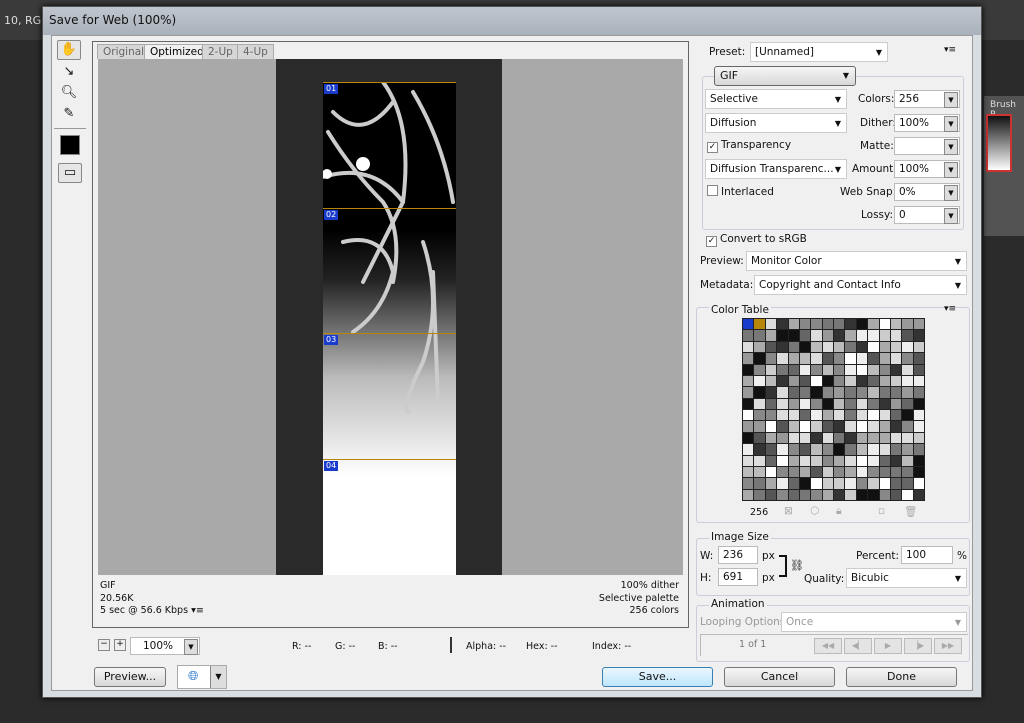 The image size is (1024, 723). I want to click on web-safe-cube-icon: ⬡, so click(814, 511).